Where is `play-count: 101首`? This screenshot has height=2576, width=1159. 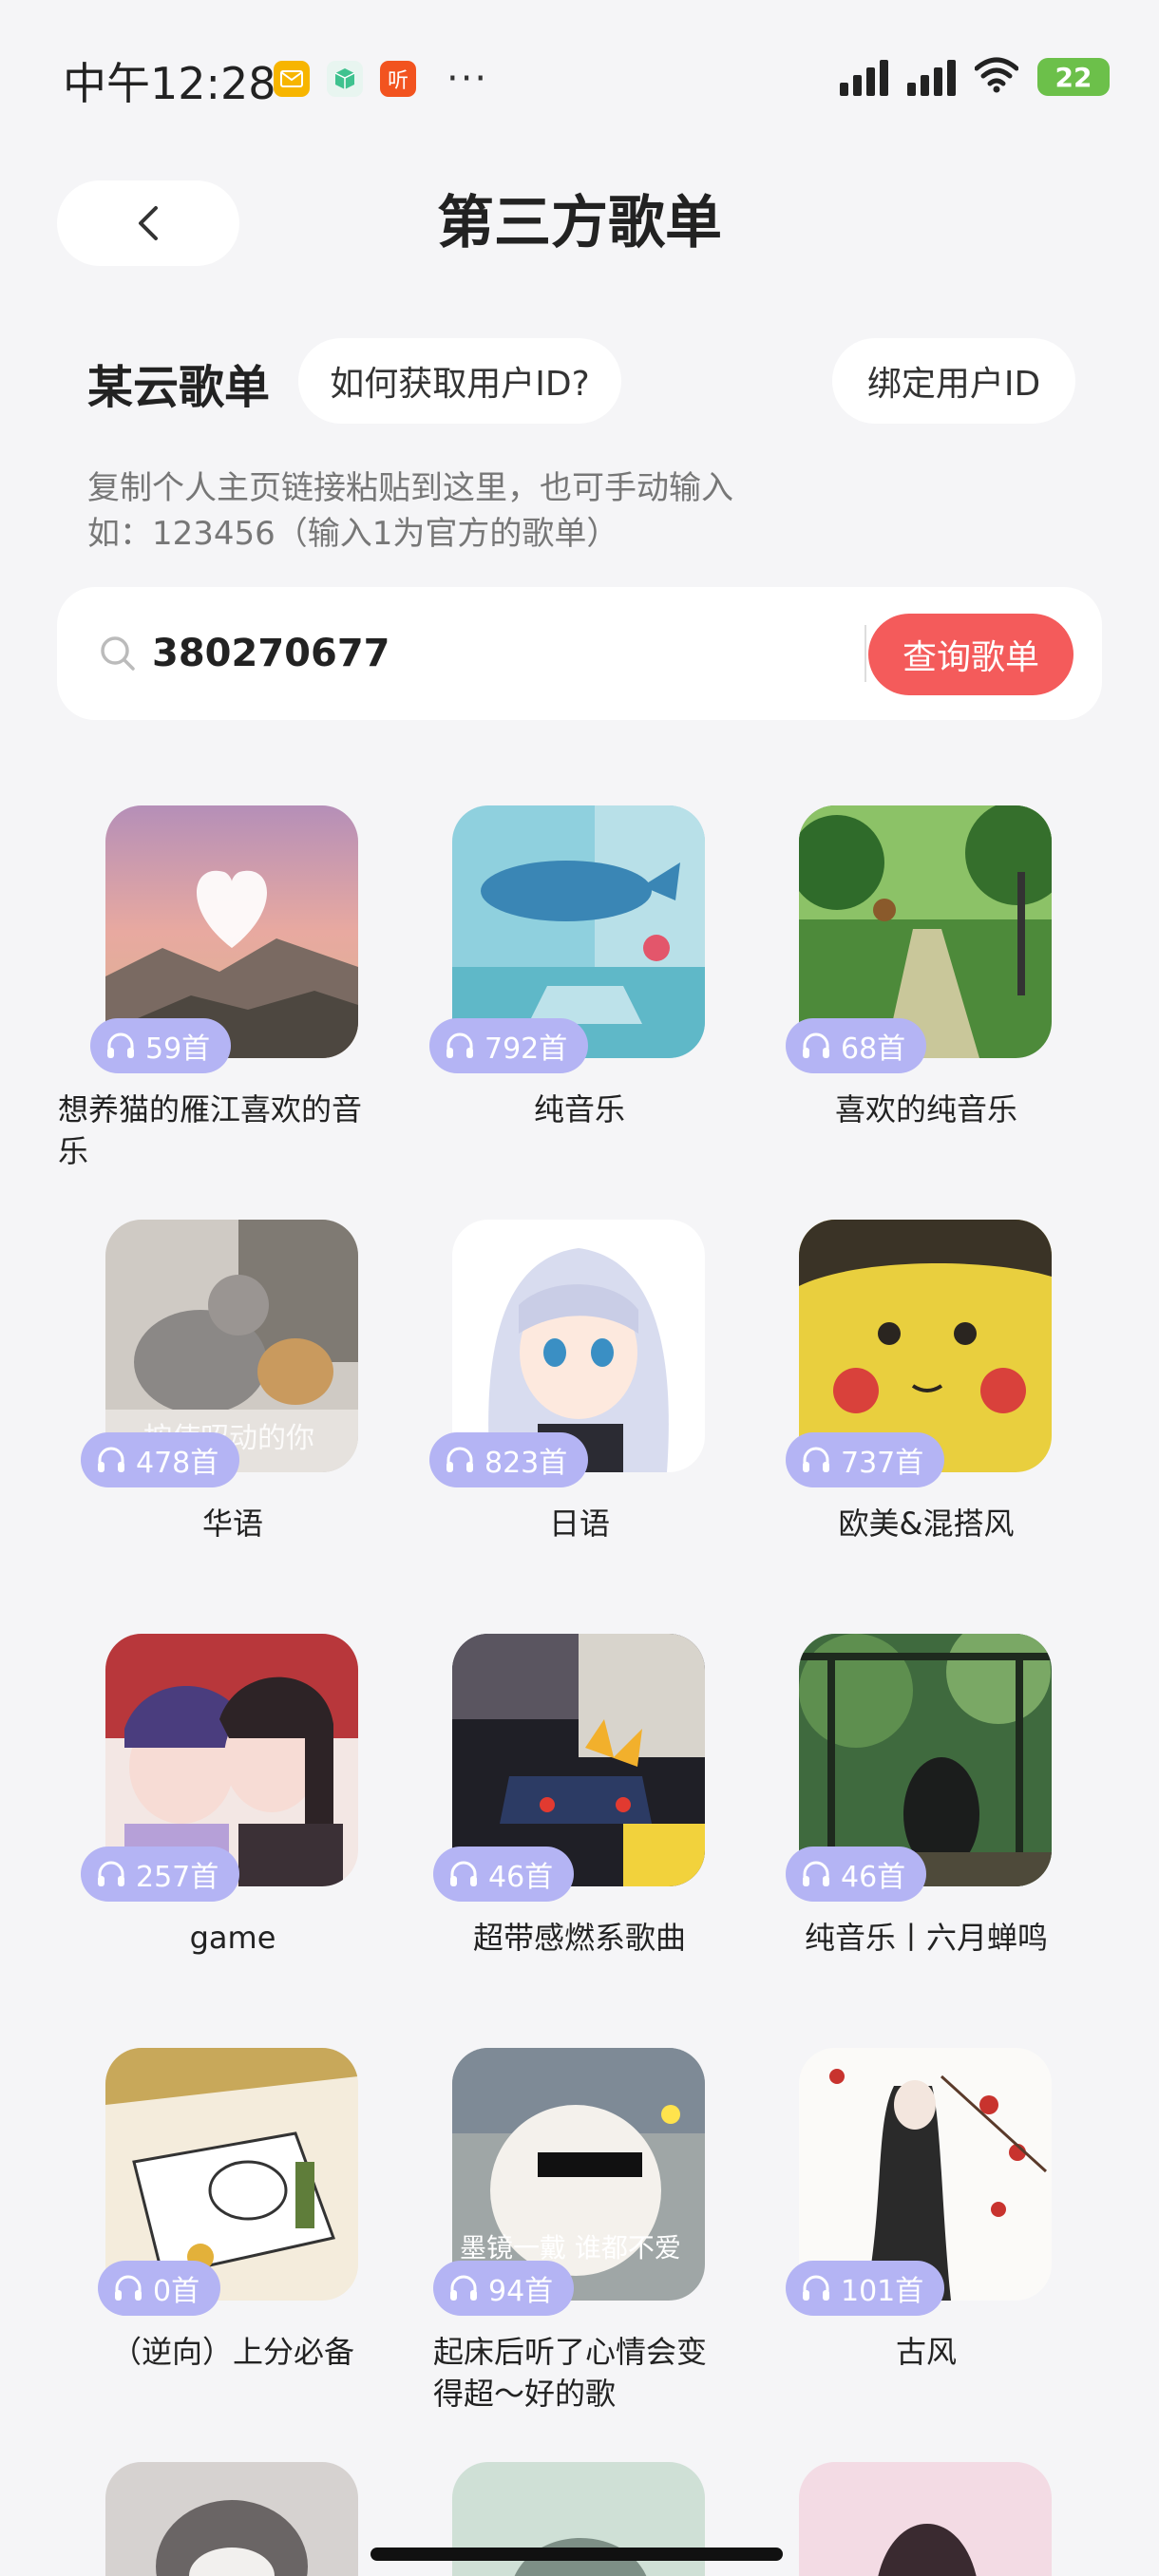
play-count: 101首 is located at coordinates (882, 2291).